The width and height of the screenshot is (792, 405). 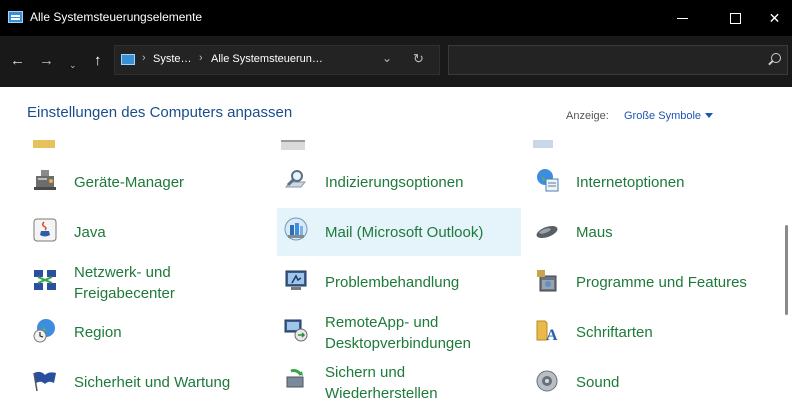 I want to click on item-indexing-options: Indizierungsoptionen, so click(x=399, y=182).